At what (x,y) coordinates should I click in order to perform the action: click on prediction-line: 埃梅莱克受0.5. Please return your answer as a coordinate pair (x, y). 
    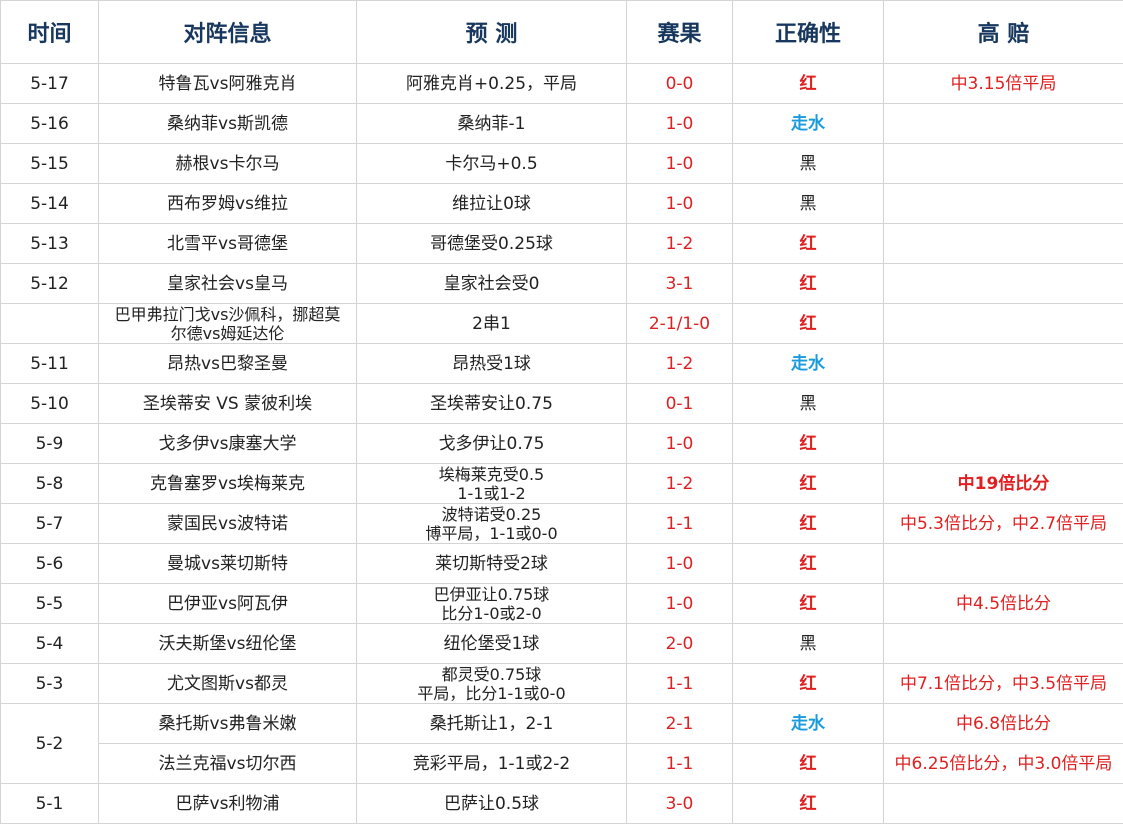
    Looking at the image, I should click on (491, 474).